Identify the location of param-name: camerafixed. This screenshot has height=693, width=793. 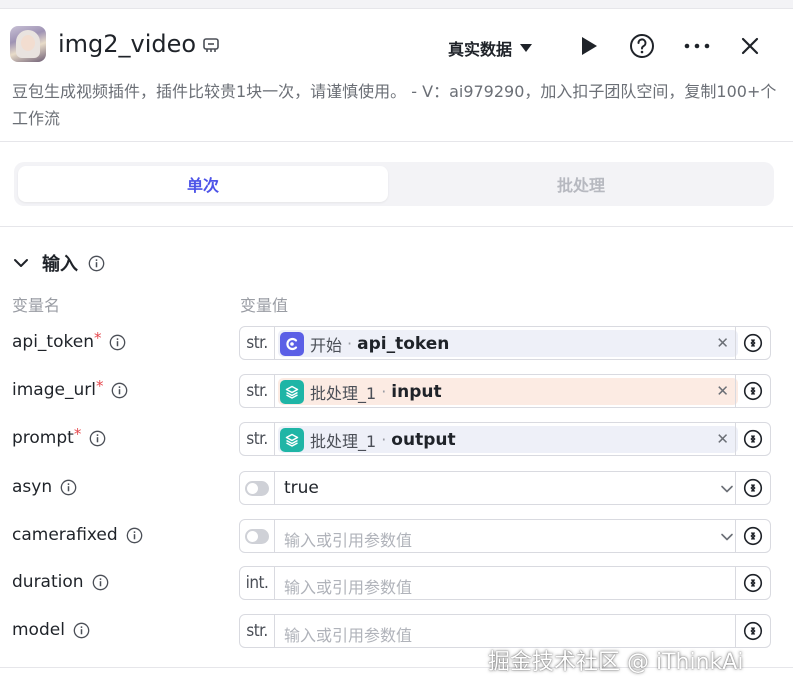
(77, 535).